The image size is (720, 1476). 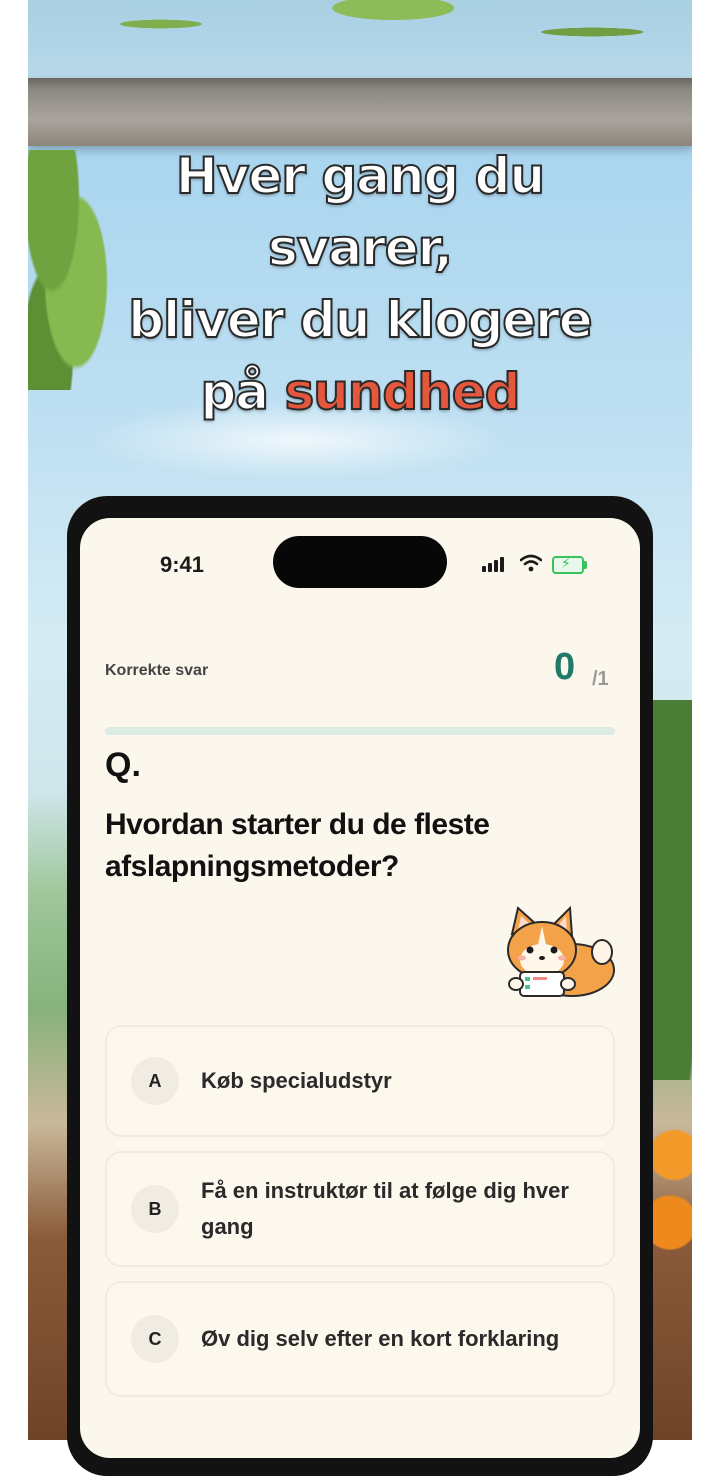 I want to click on headline-highlight: sundhed, so click(x=402, y=392).